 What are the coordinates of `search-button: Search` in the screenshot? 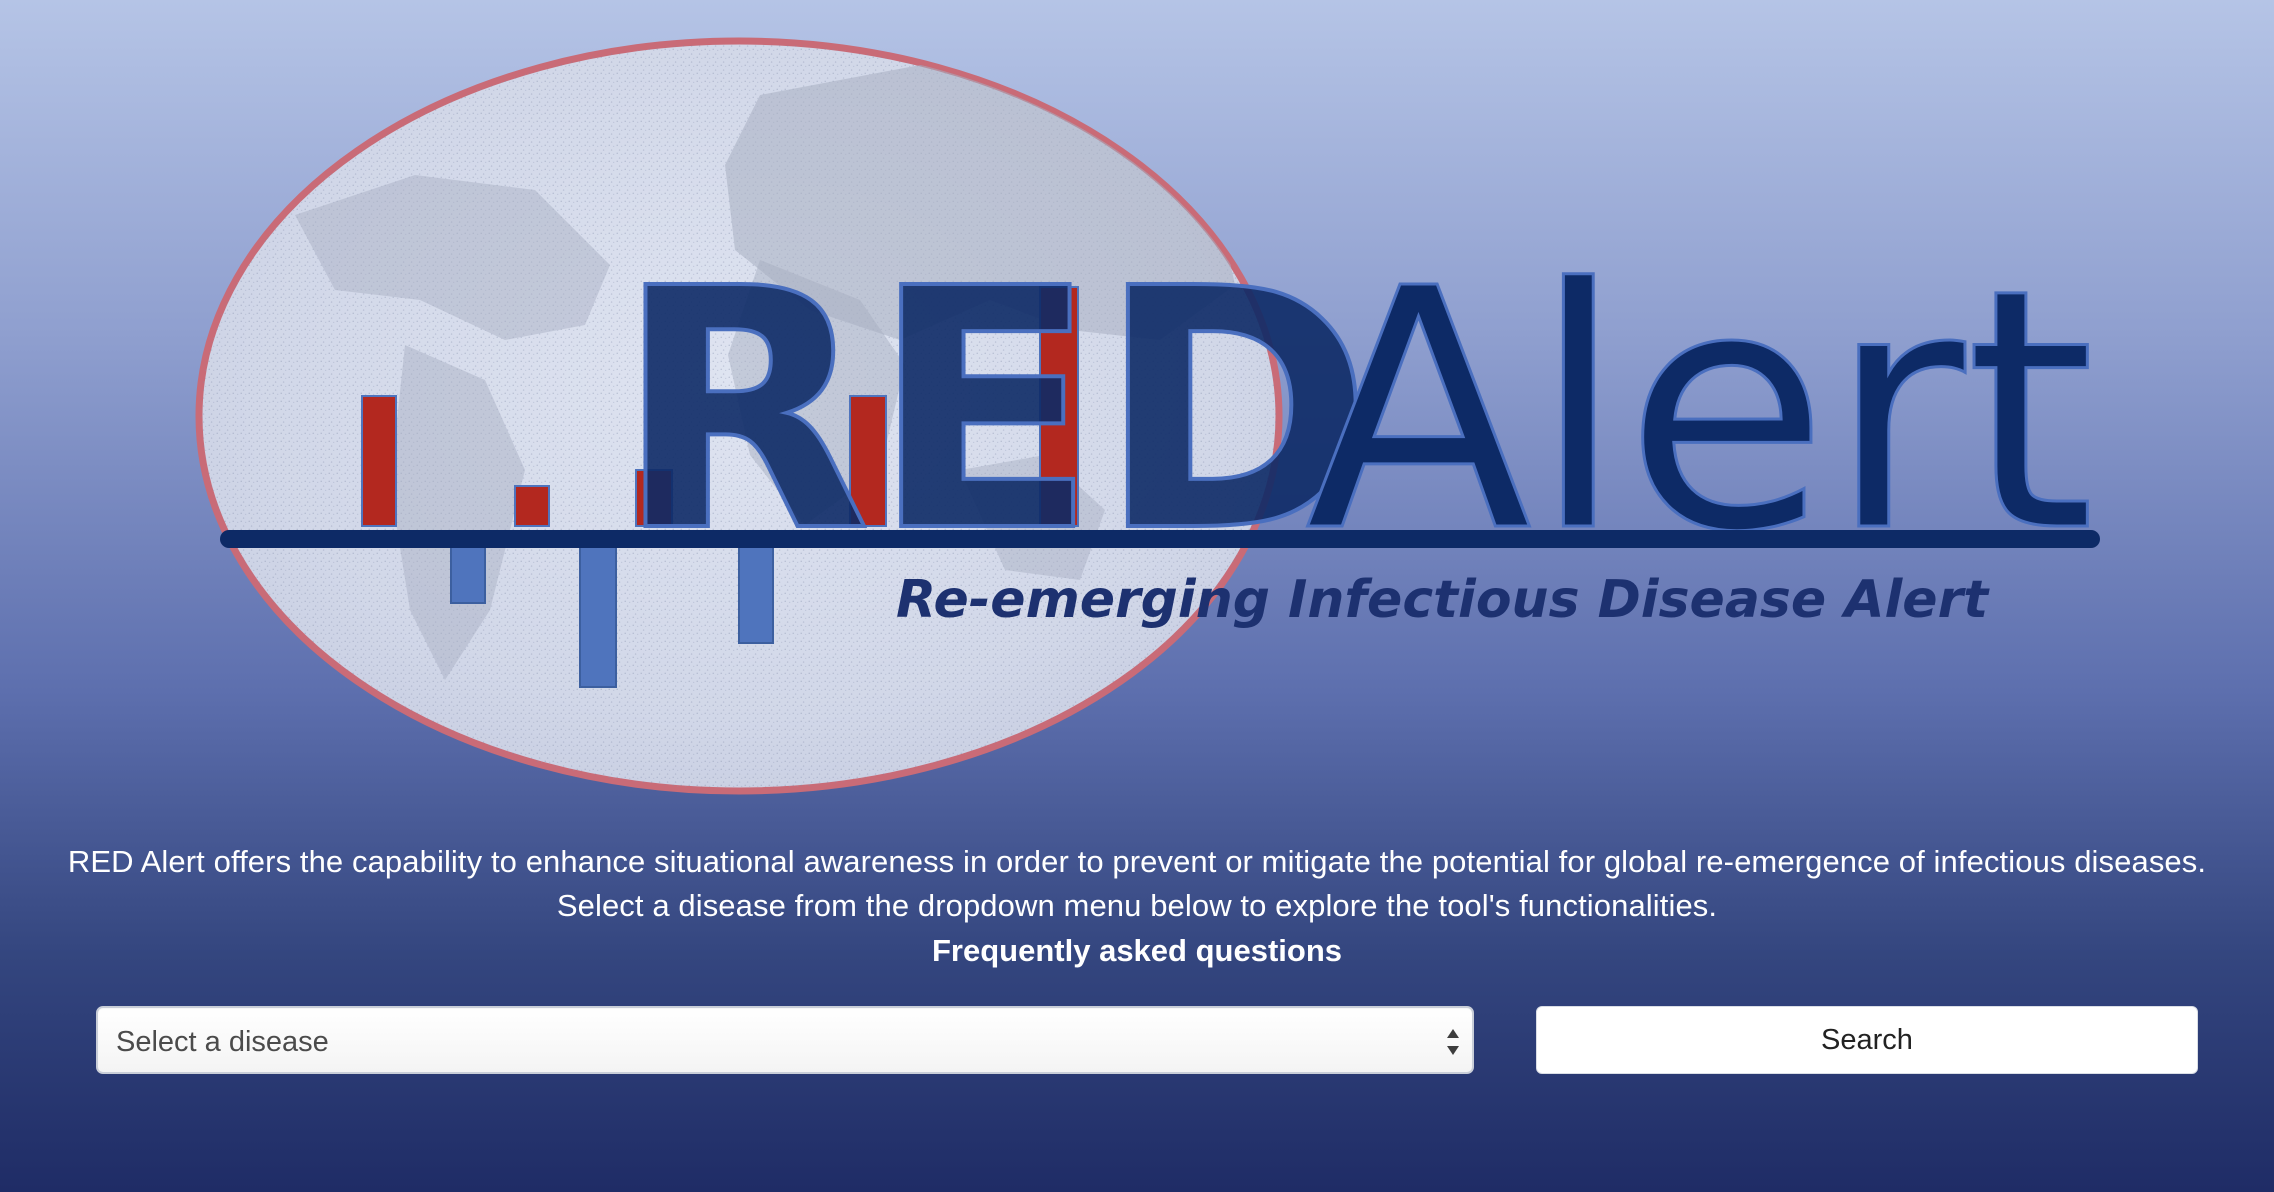 It's located at (1867, 1040).